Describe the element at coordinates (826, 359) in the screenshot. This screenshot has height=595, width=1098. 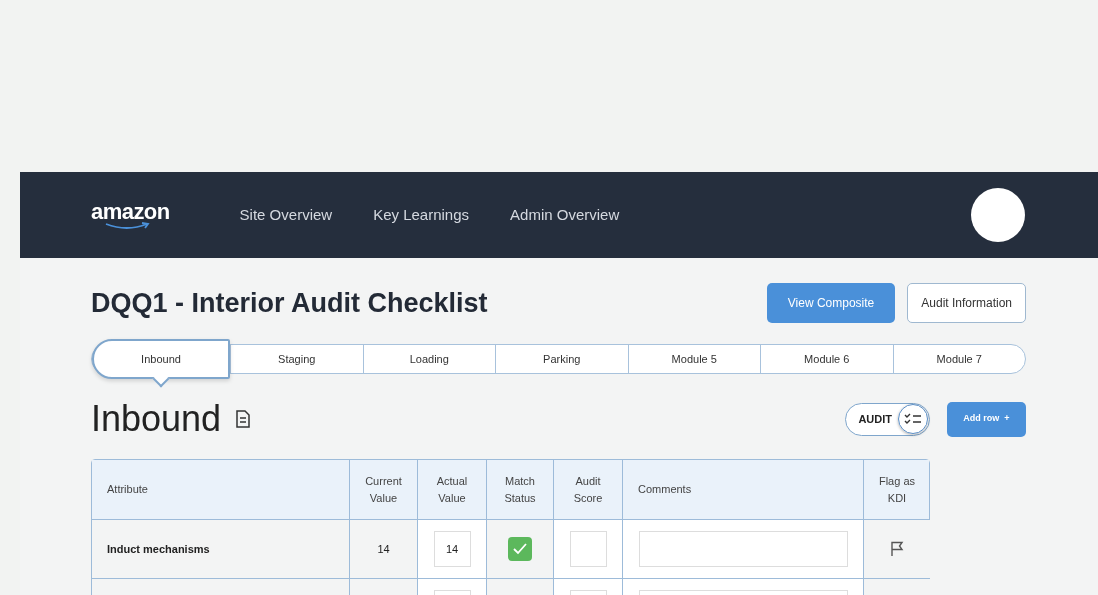
I see `tab: Module 6` at that location.